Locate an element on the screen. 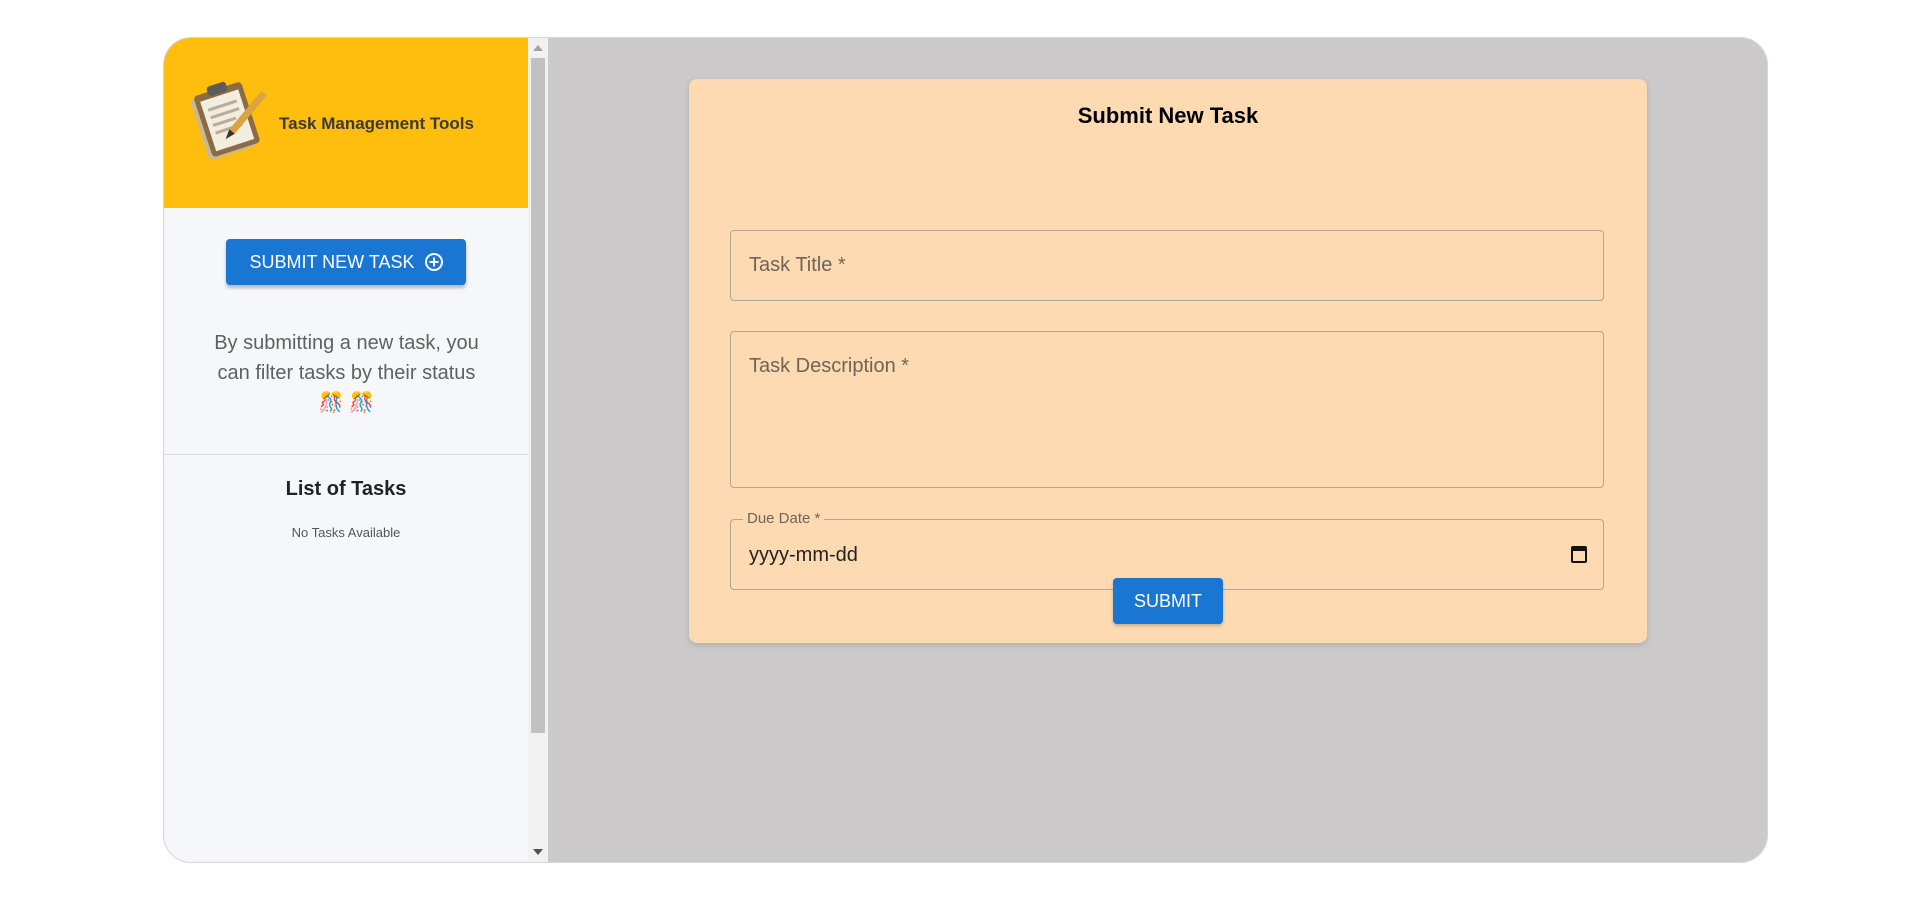 Image resolution: width=1918 pixels, height=906 pixels. empty-tasks-text: No Tasks Available is located at coordinates (346, 532).